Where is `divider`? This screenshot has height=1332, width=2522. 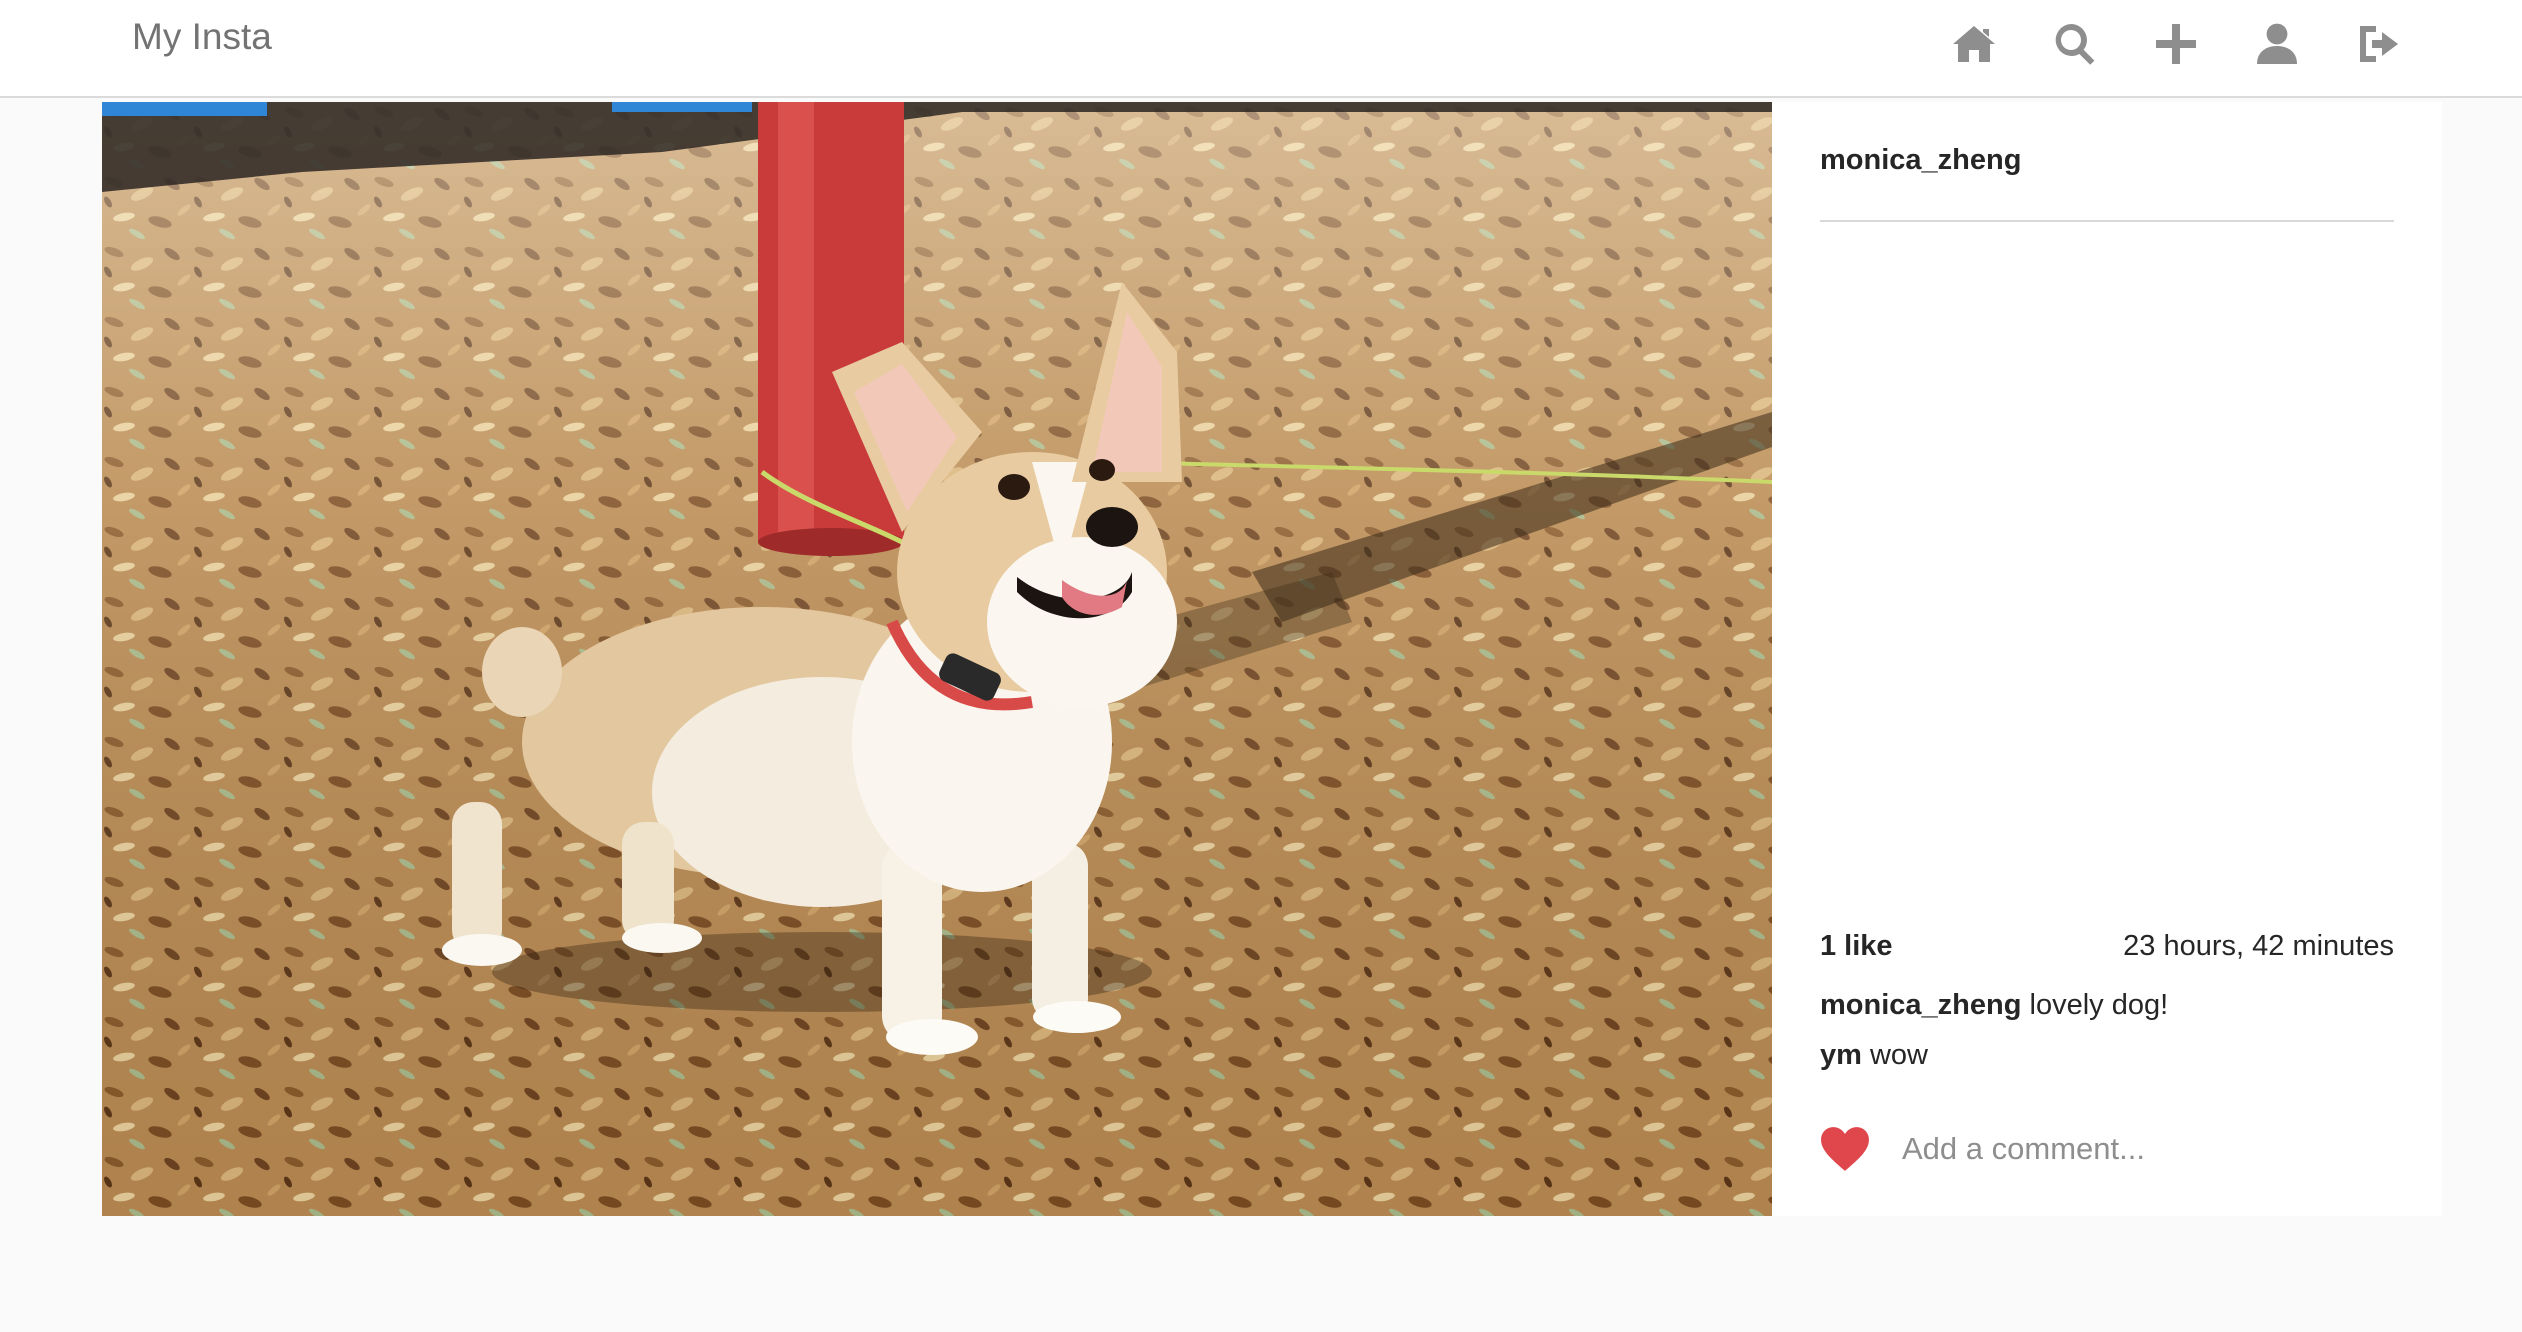
divider is located at coordinates (2107, 221).